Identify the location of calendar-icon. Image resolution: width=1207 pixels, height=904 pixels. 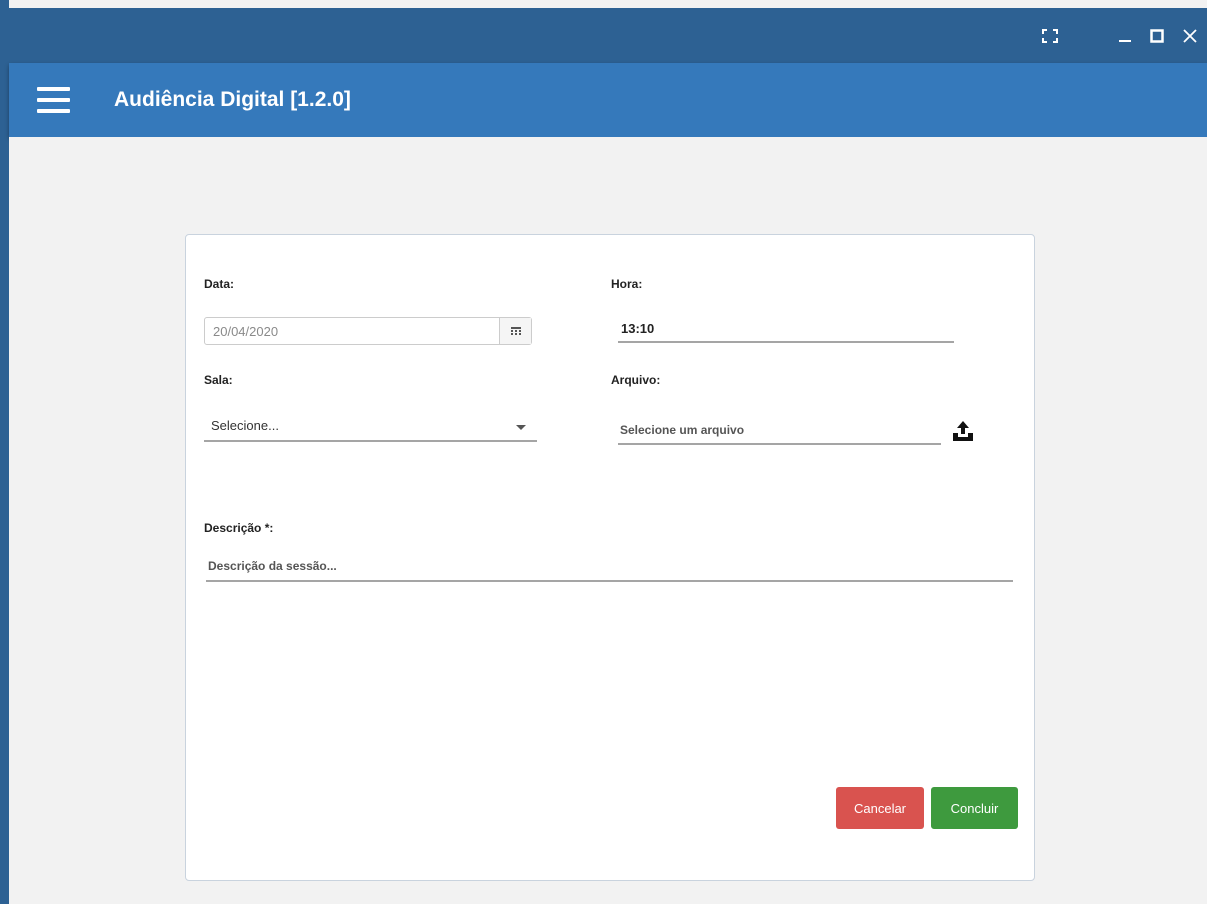
(515, 331).